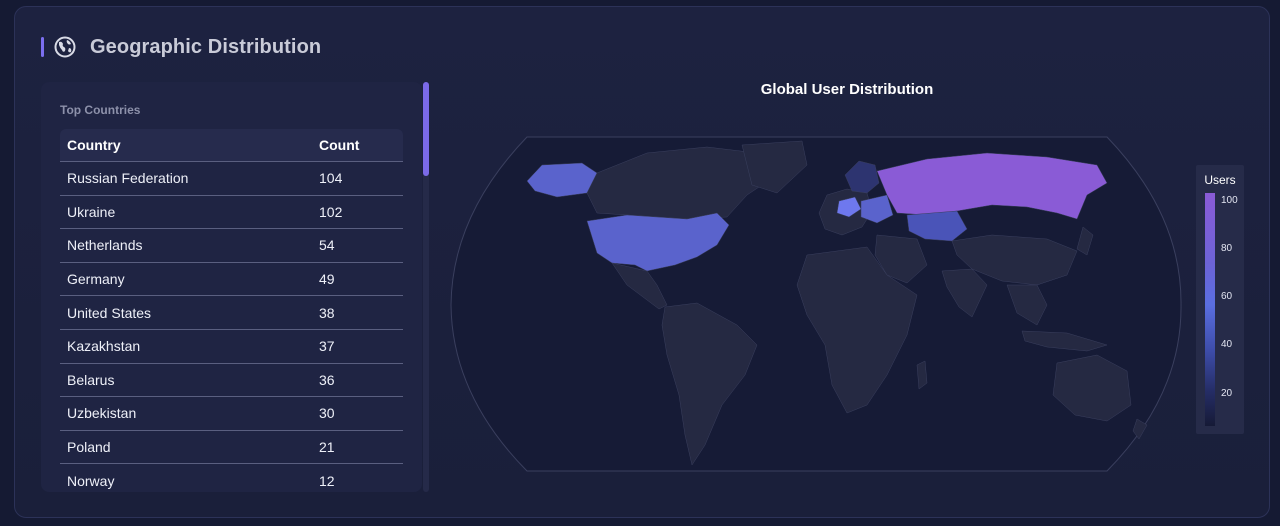 The image size is (1280, 526). Describe the element at coordinates (206, 46) in the screenshot. I see `section-title: Geographic Distribution` at that location.